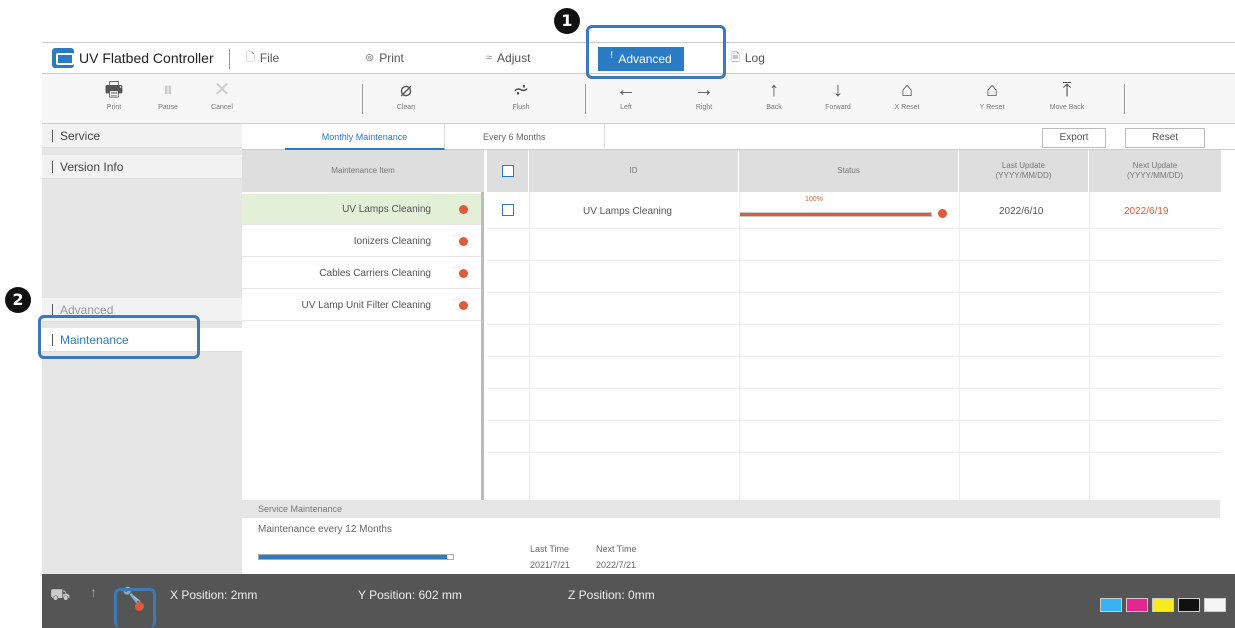 This screenshot has height=628, width=1235. What do you see at coordinates (18, 300) in the screenshot?
I see `callout-number-2: 2` at bounding box center [18, 300].